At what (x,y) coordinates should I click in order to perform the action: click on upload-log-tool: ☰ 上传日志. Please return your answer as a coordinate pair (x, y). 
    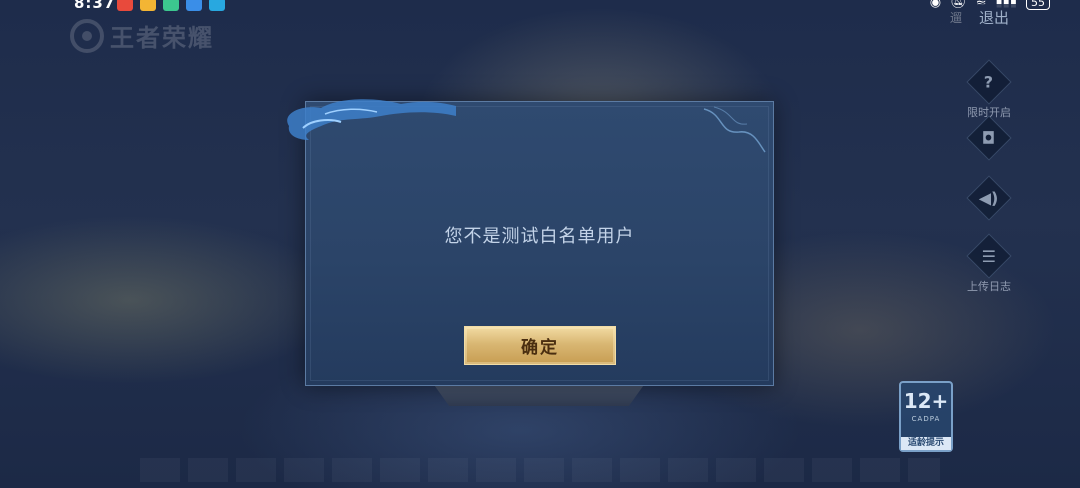
    Looking at the image, I should click on (989, 263).